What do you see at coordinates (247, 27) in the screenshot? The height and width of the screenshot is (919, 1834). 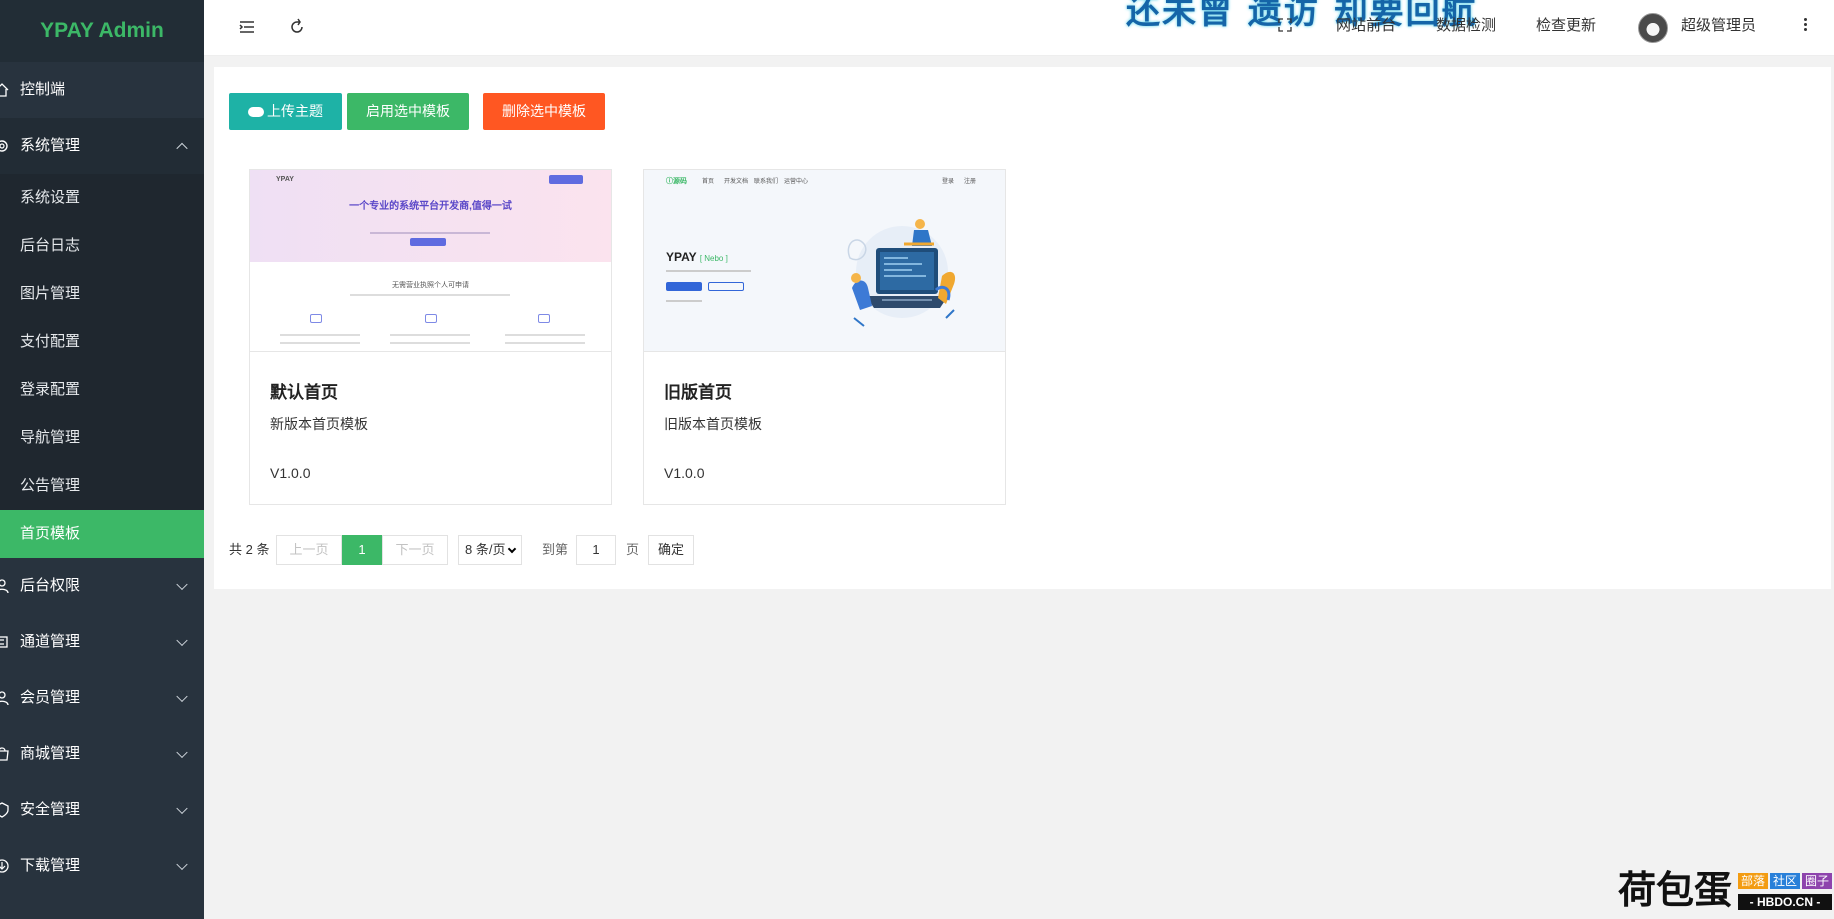 I see `menu-toggle-icon` at bounding box center [247, 27].